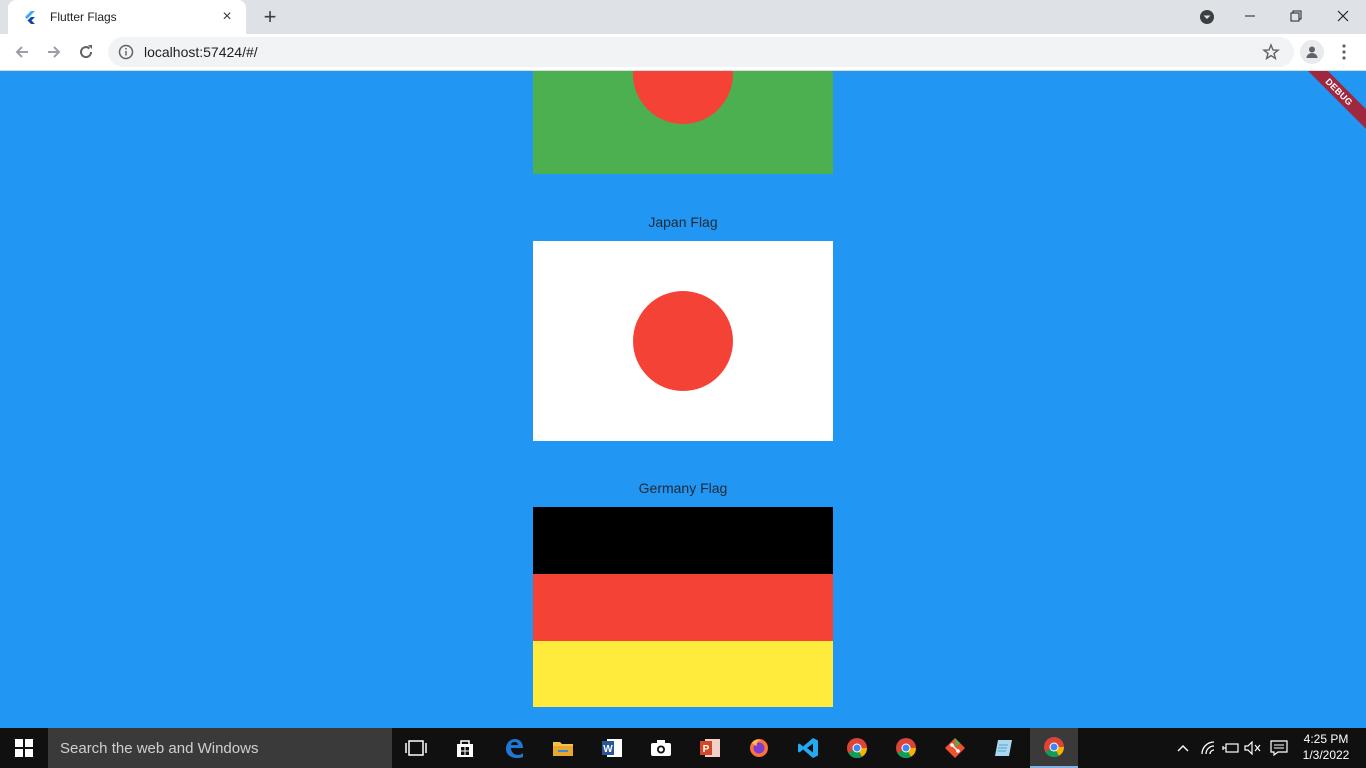 This screenshot has height=768, width=1366. Describe the element at coordinates (661, 748) in the screenshot. I see `camera-icon` at that location.